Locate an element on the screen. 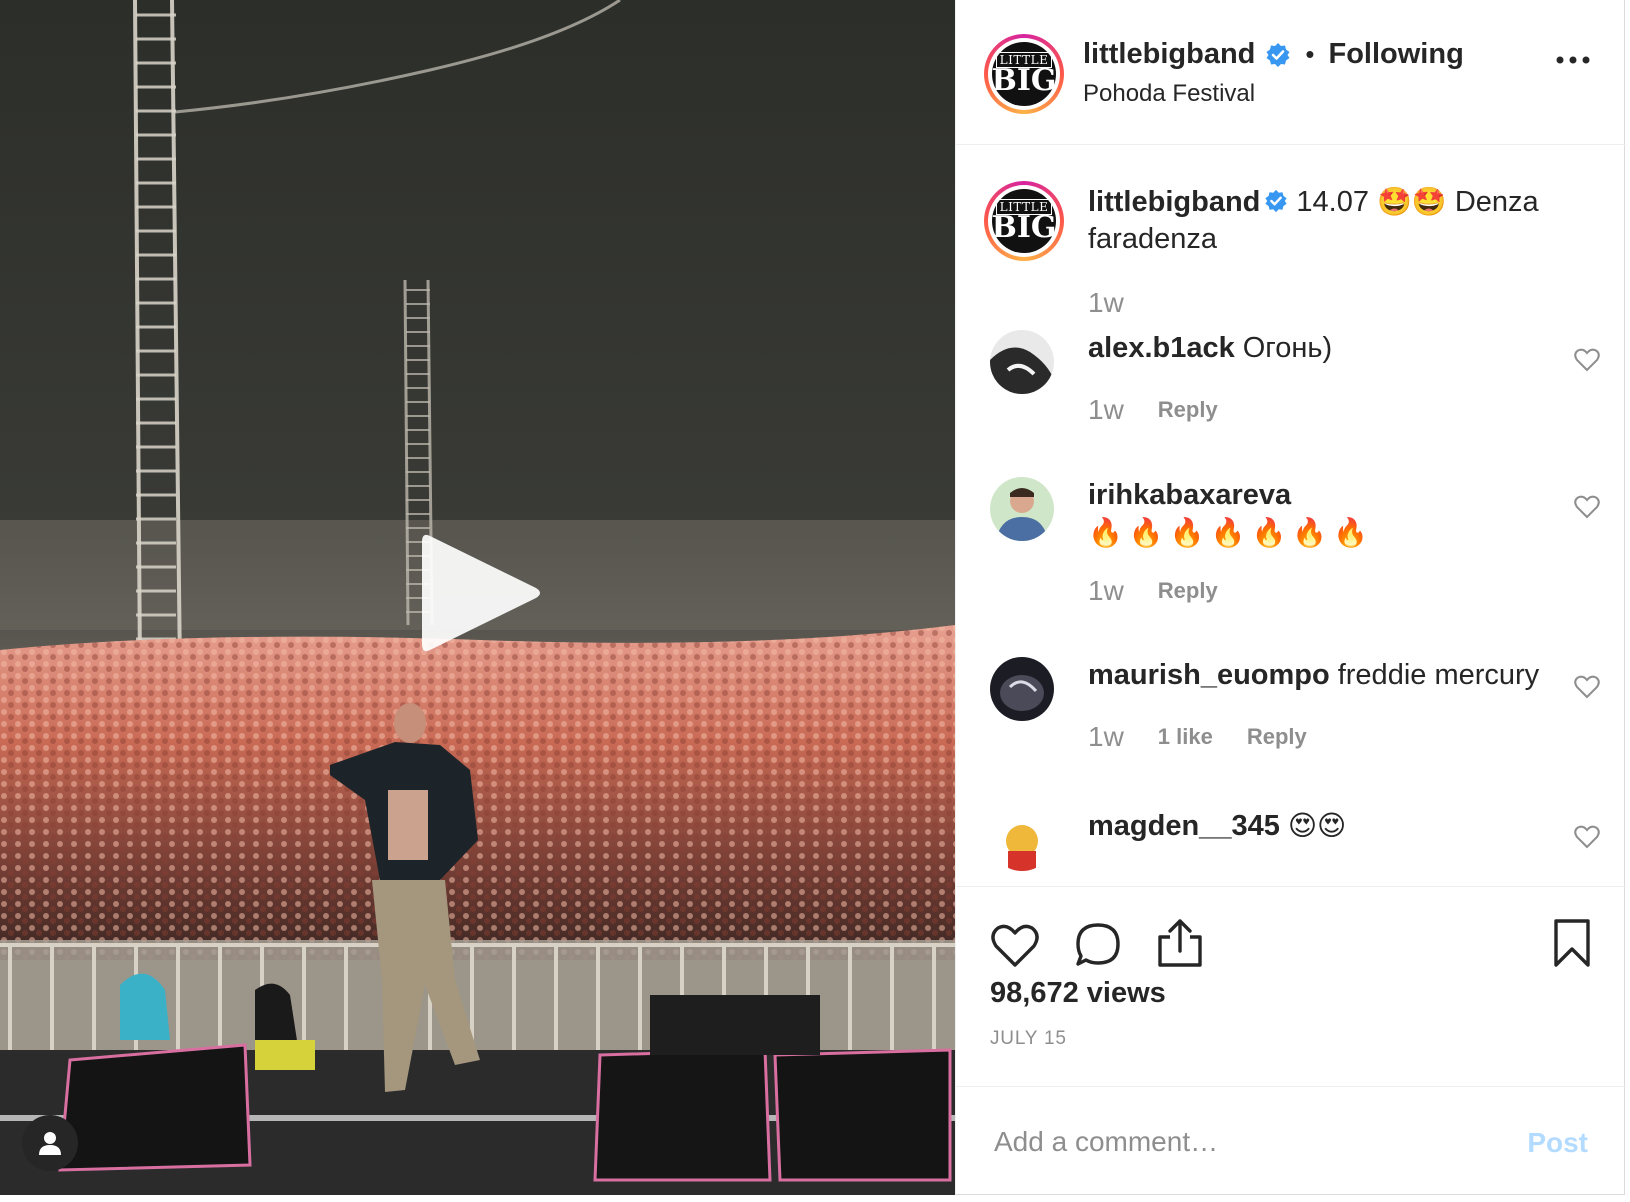 This screenshot has height=1202, width=1630. caption-meta: 1w is located at coordinates (1106, 303).